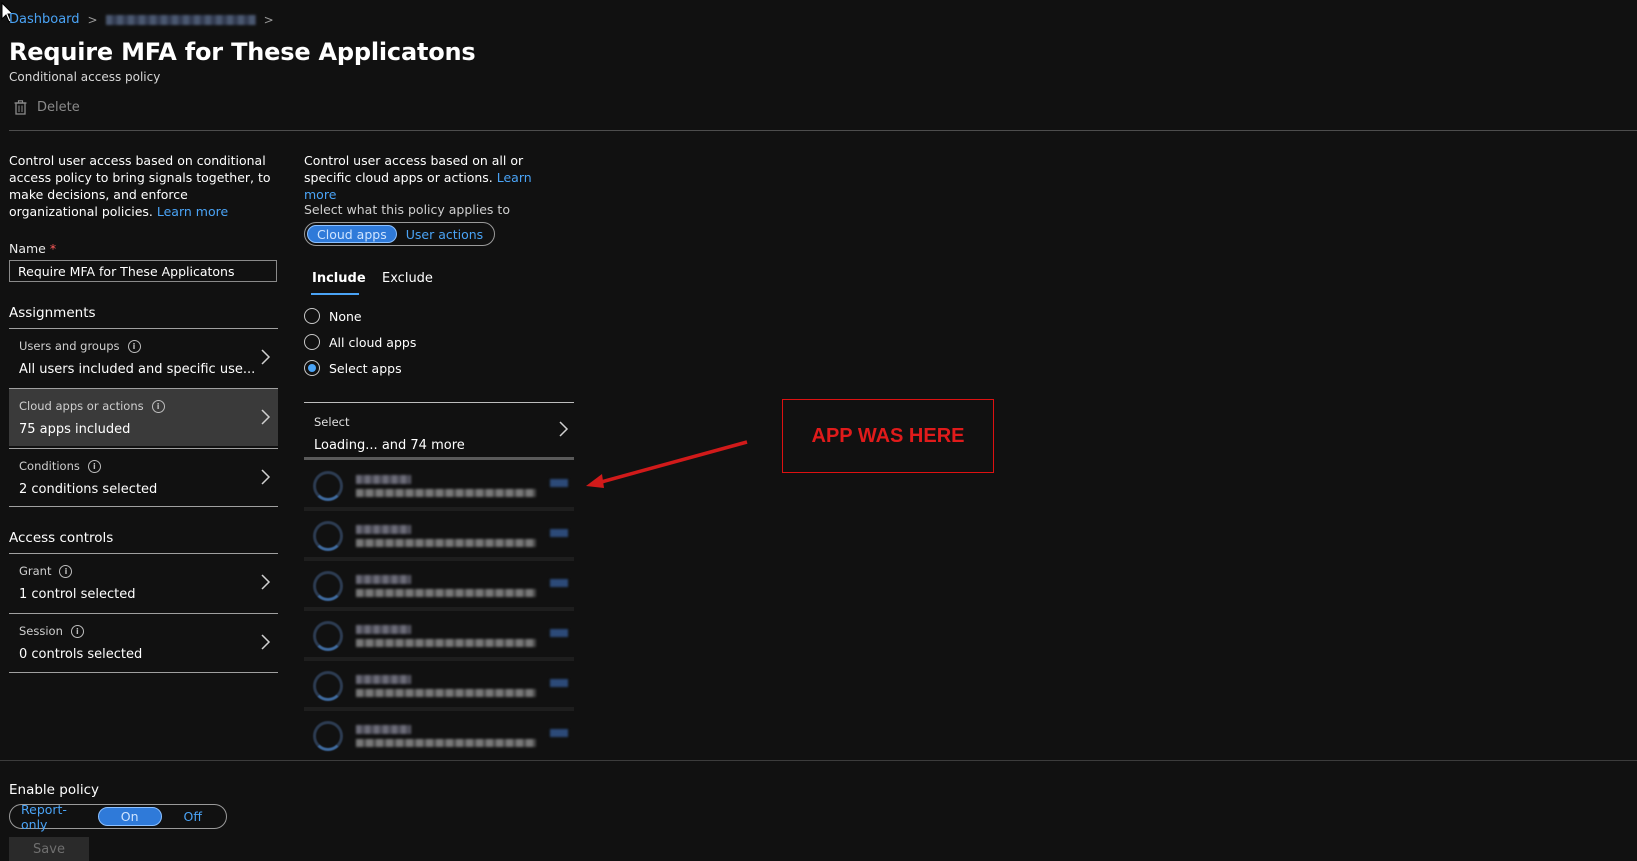 The height and width of the screenshot is (861, 1637). What do you see at coordinates (52, 313) in the screenshot?
I see `assignments-heading: Assignments` at bounding box center [52, 313].